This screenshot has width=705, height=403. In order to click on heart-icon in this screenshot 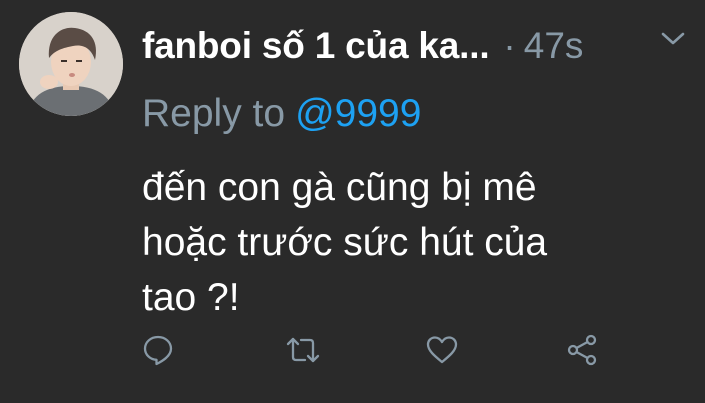, I will do `click(442, 350)`.